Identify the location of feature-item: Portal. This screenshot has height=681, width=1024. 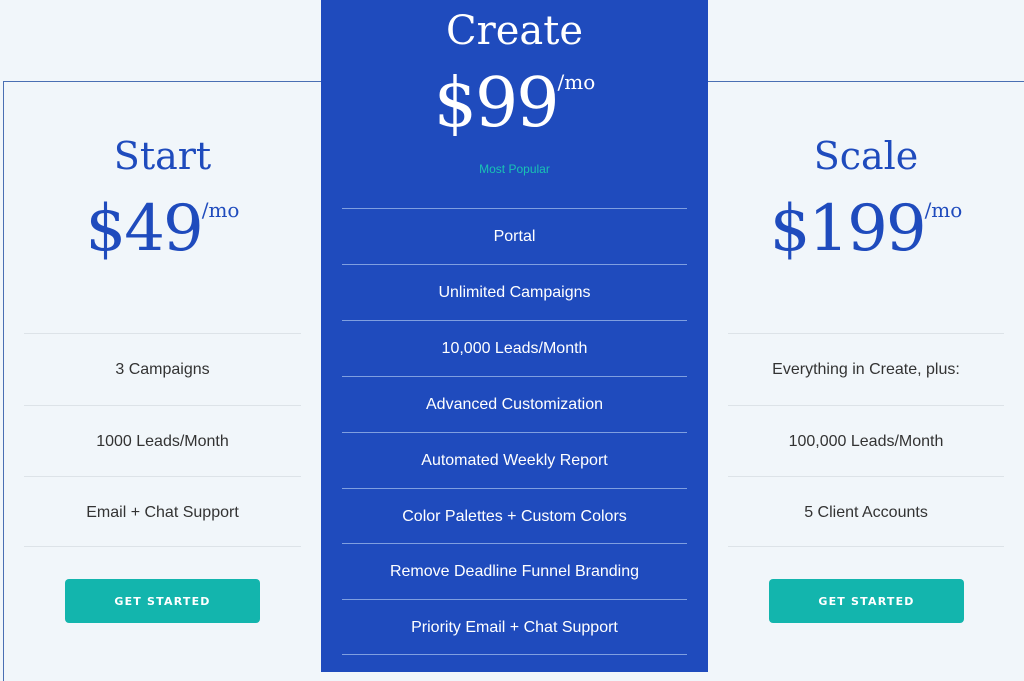
(514, 236).